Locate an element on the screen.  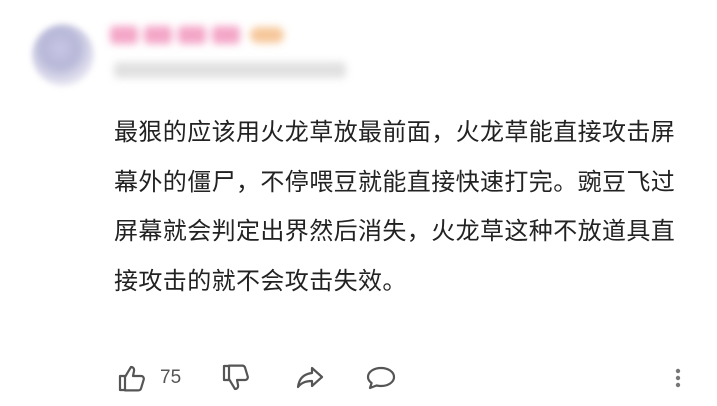
username-blurred is located at coordinates (197, 35).